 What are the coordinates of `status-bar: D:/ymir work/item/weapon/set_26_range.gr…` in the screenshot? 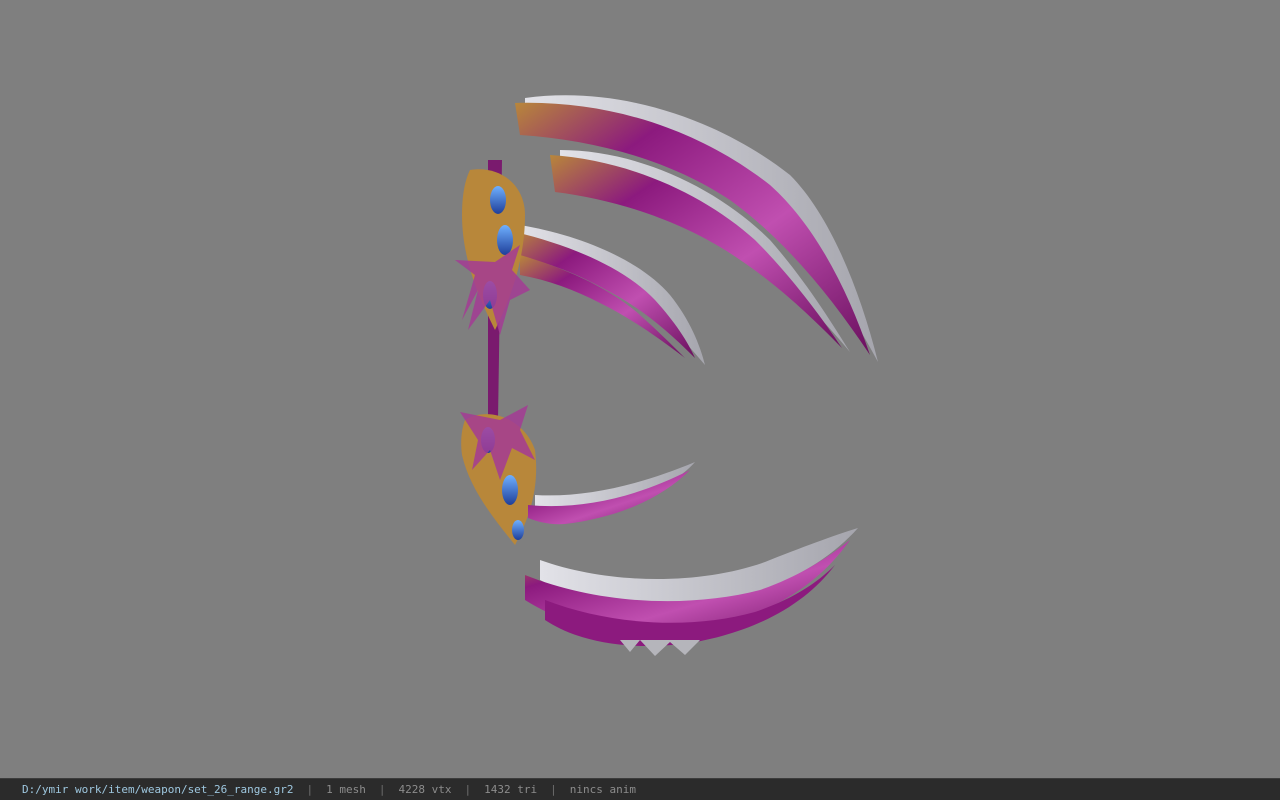 It's located at (640, 789).